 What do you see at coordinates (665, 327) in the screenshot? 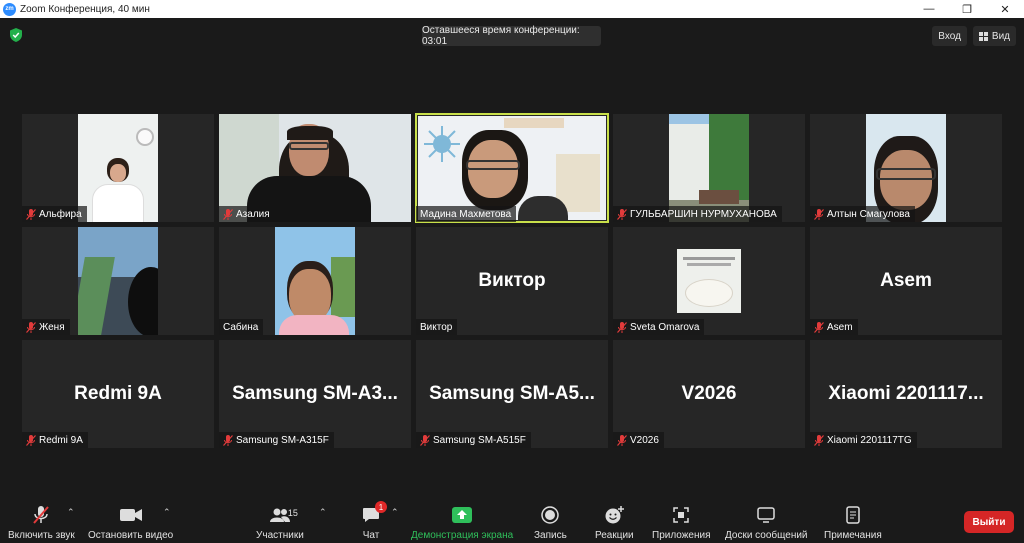
I see `participant-name: Sveta Omarova` at bounding box center [665, 327].